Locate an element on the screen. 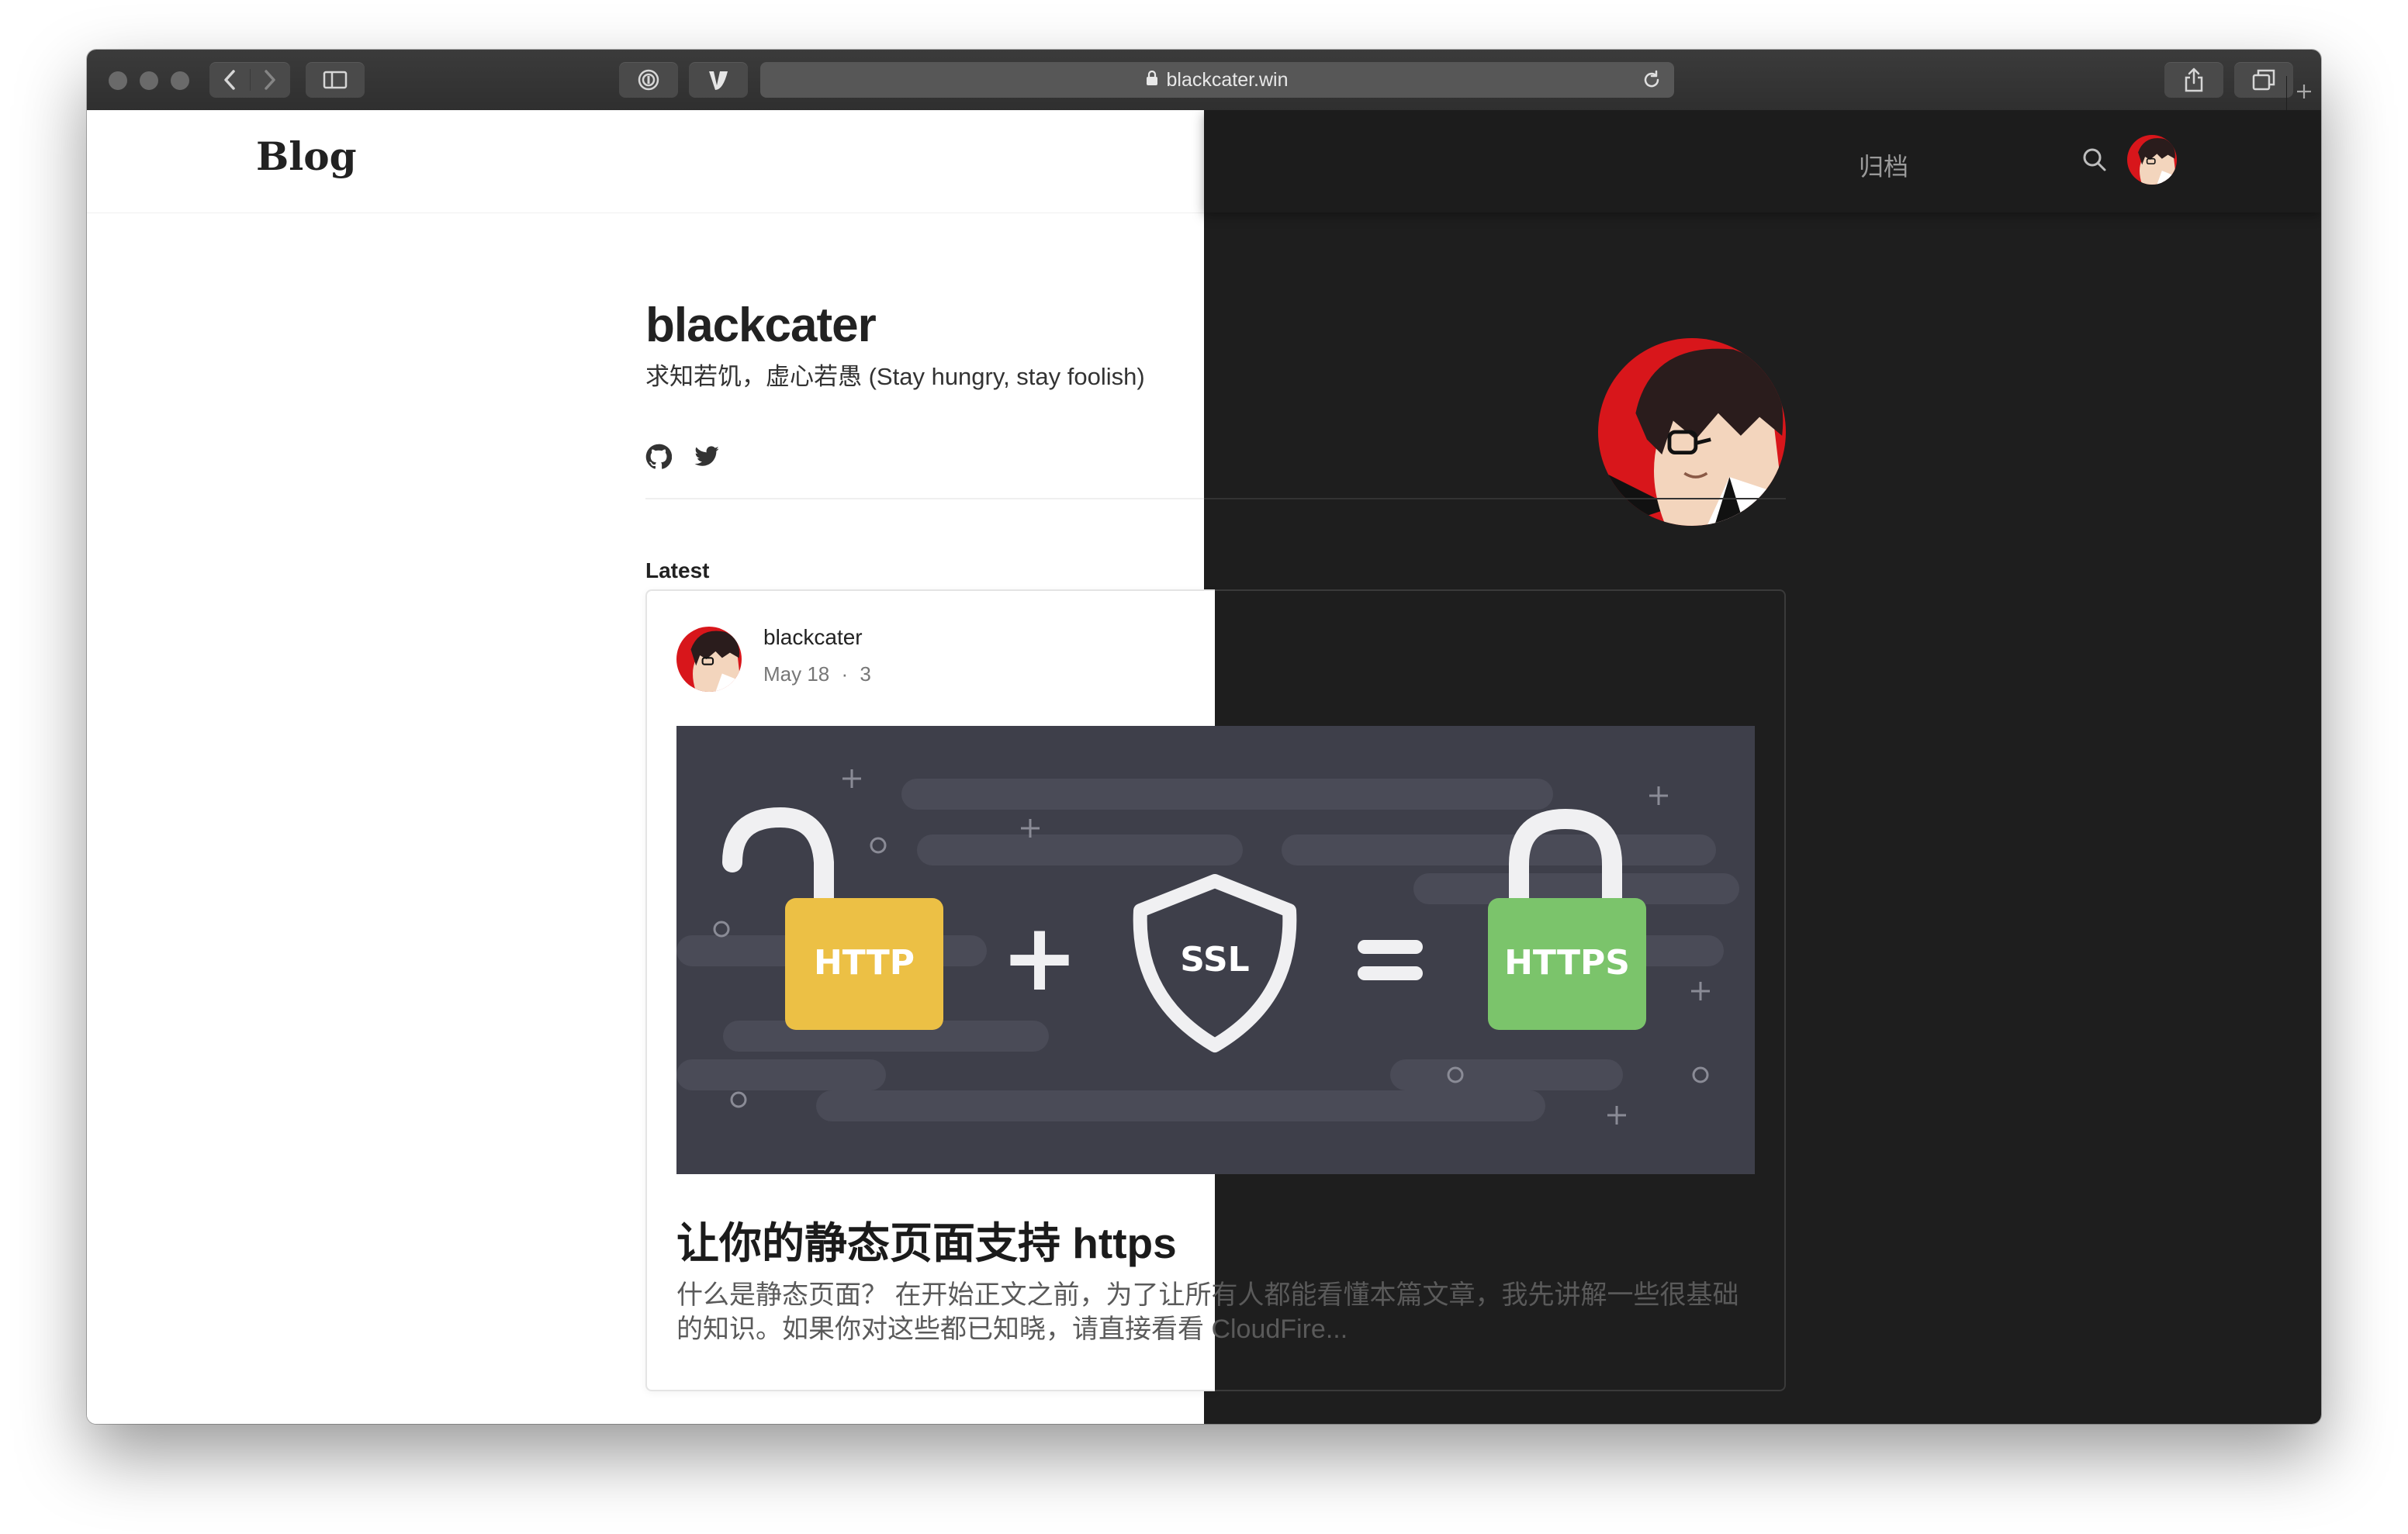 The image size is (2408, 1534). sidebar-button is located at coordinates (335, 80).